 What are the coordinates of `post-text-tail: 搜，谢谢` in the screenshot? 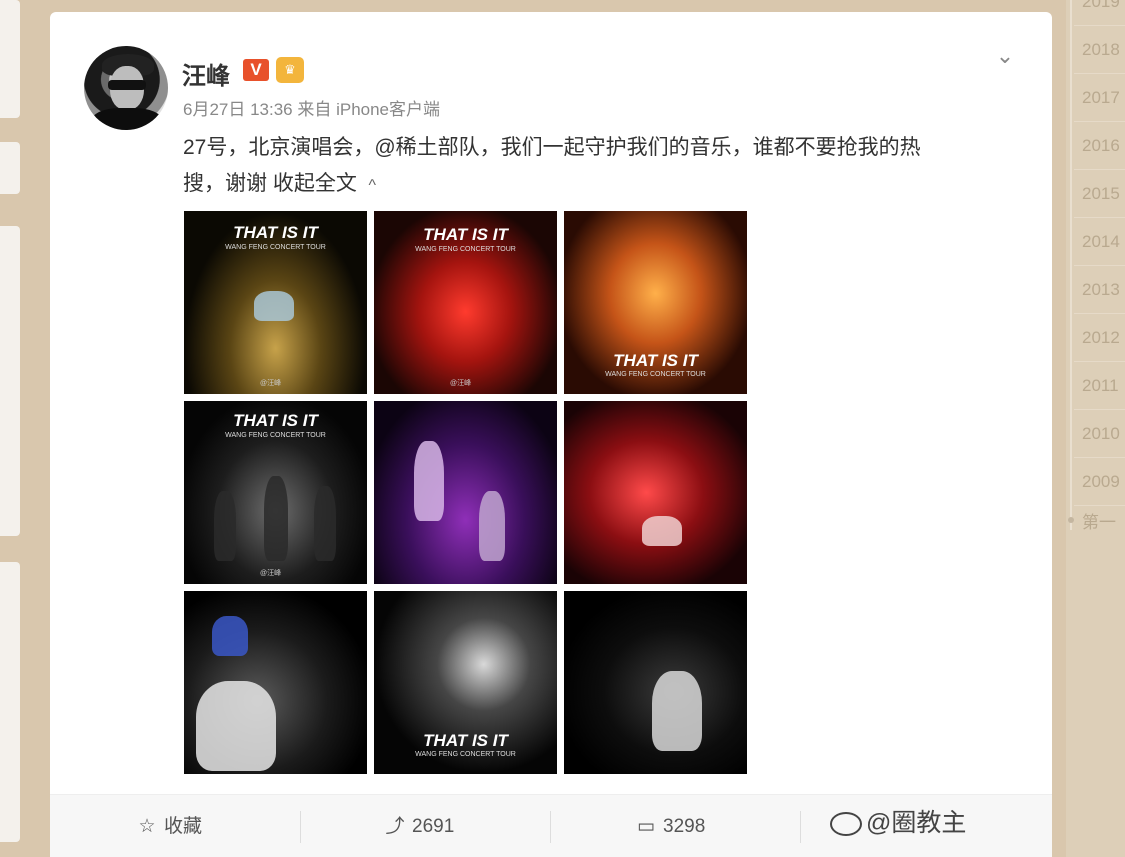 It's located at (228, 183).